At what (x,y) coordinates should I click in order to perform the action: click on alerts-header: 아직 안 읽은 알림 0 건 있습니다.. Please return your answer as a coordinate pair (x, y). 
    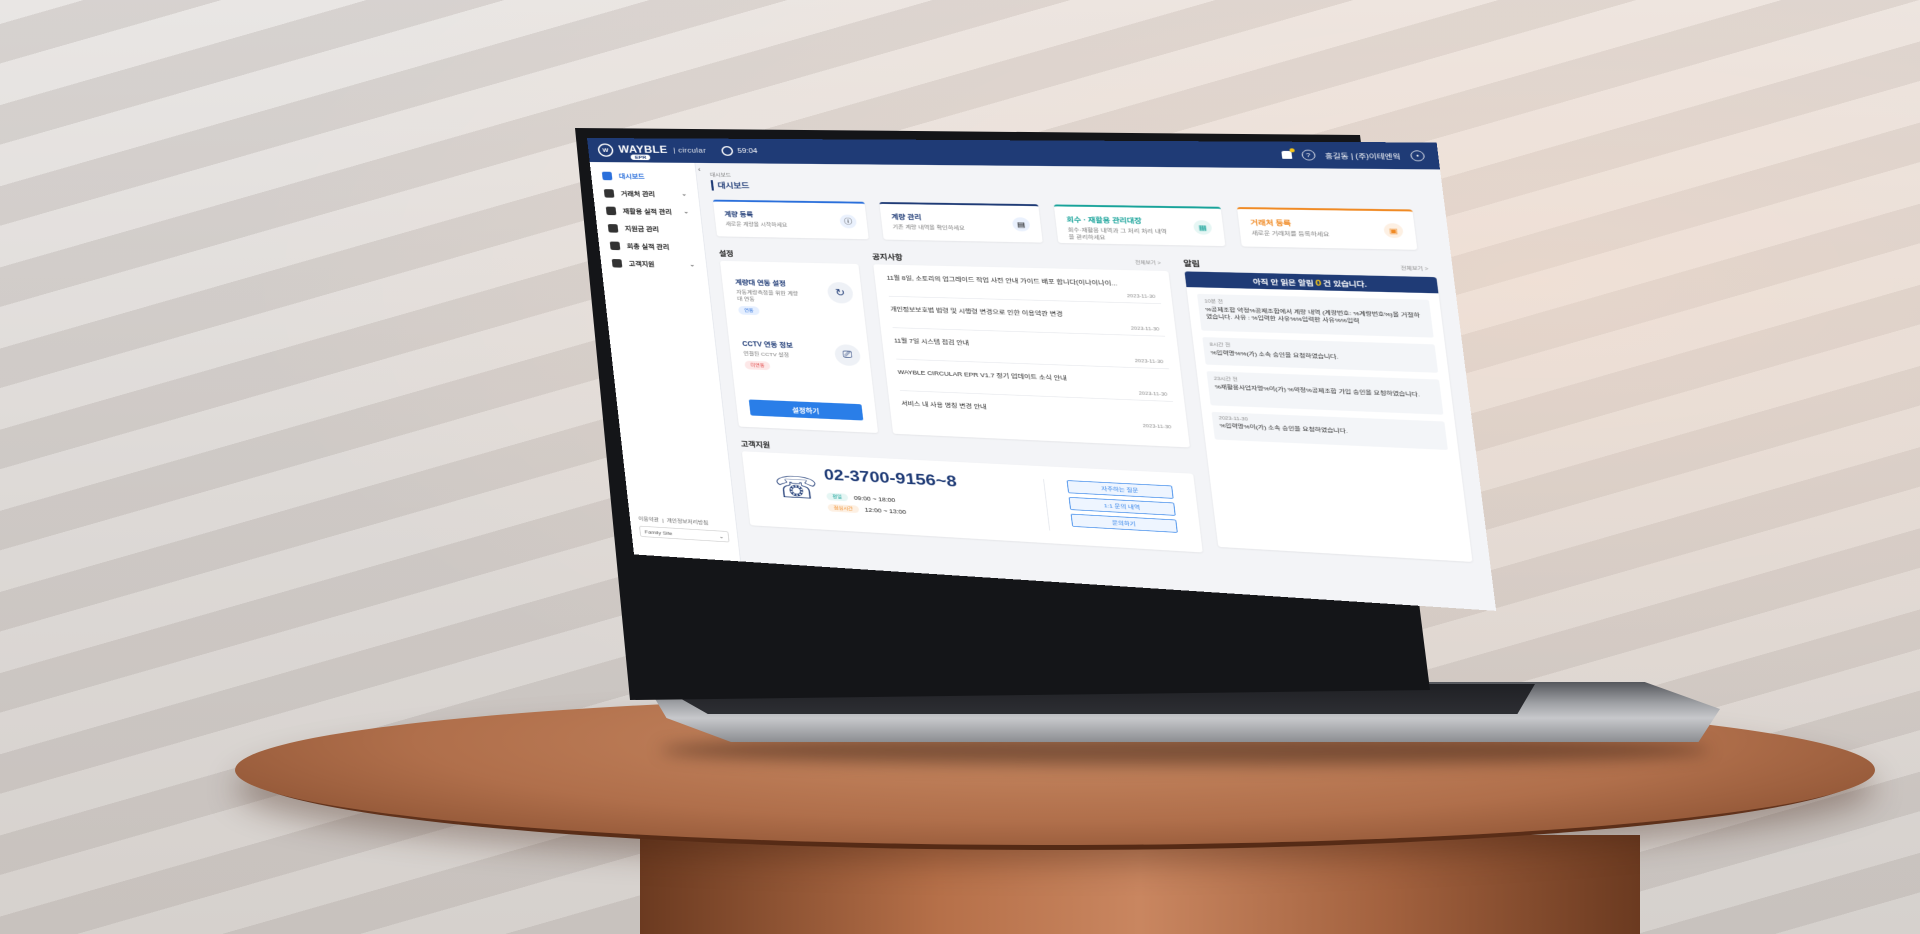
    Looking at the image, I should click on (1312, 282).